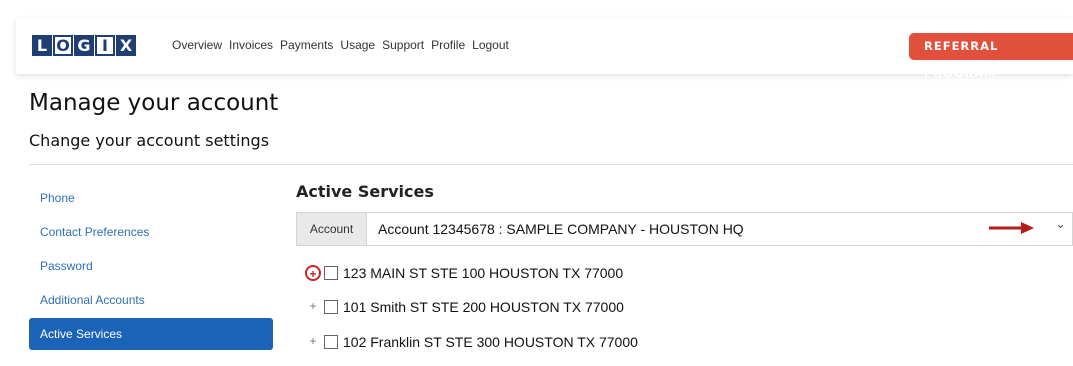 The height and width of the screenshot is (366, 1073). I want to click on service-address: 102 Franklin ST STE 300 HOUSTON TX 77000, so click(490, 342).